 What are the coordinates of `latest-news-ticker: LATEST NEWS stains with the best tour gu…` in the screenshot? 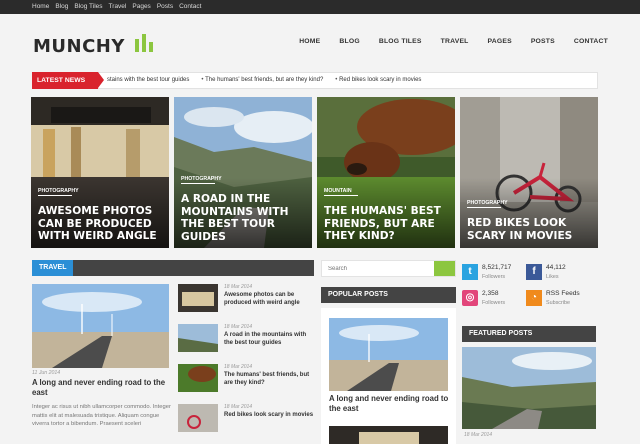 It's located at (315, 80).